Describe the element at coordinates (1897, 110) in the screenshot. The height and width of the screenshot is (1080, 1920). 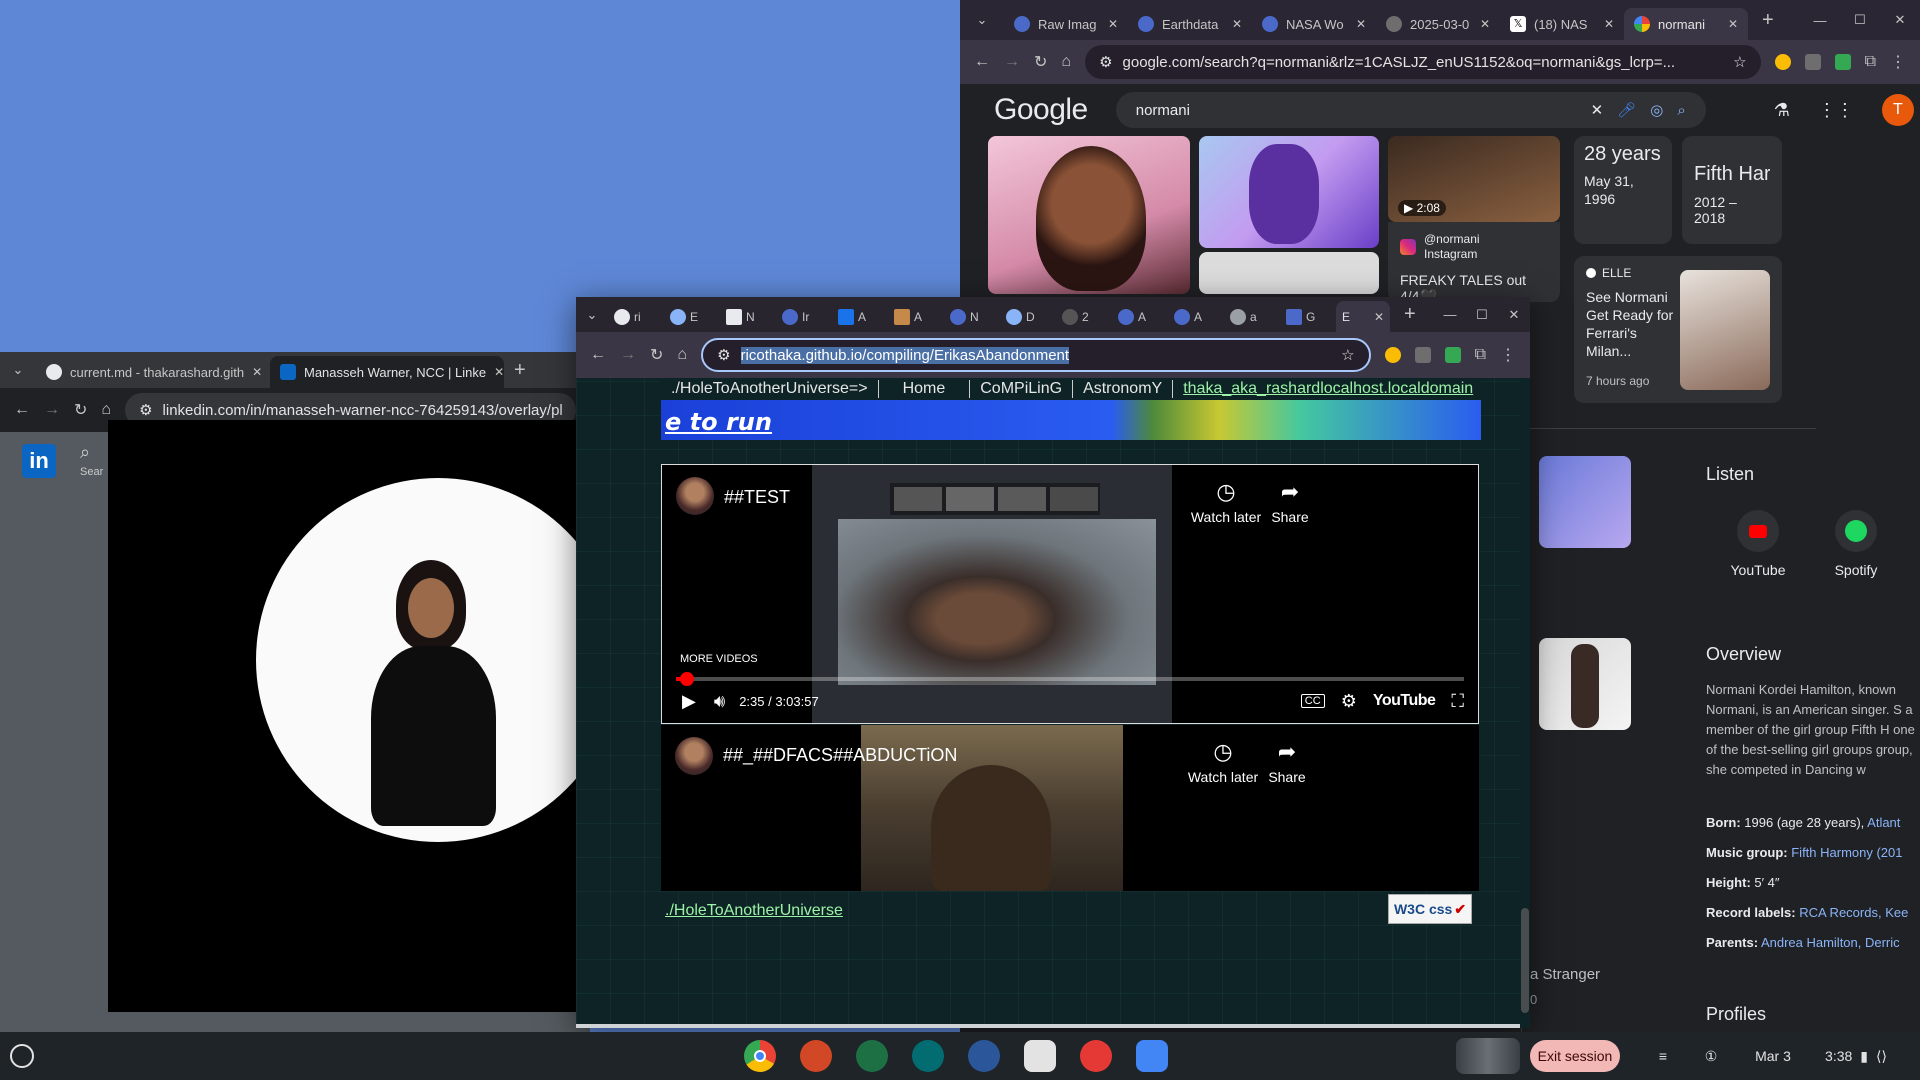
I see `account-avatar: T` at that location.